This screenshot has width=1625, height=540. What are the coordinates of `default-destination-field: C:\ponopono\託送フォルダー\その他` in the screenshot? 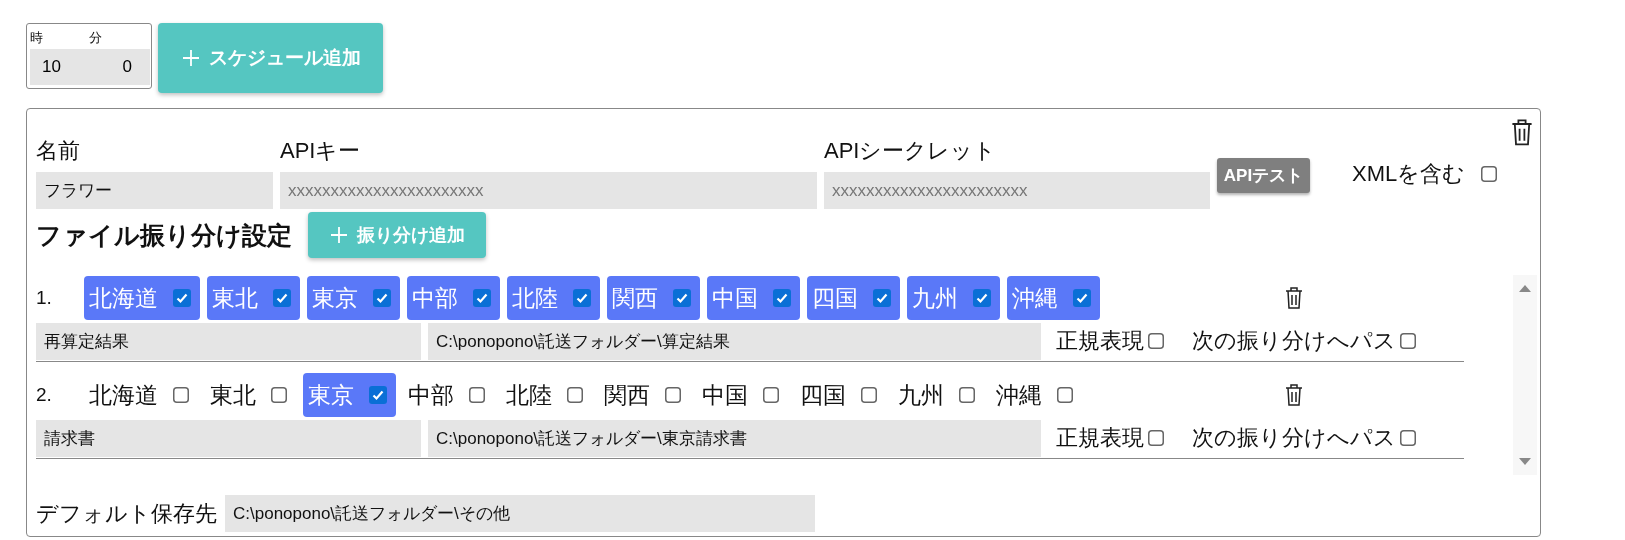 It's located at (520, 513).